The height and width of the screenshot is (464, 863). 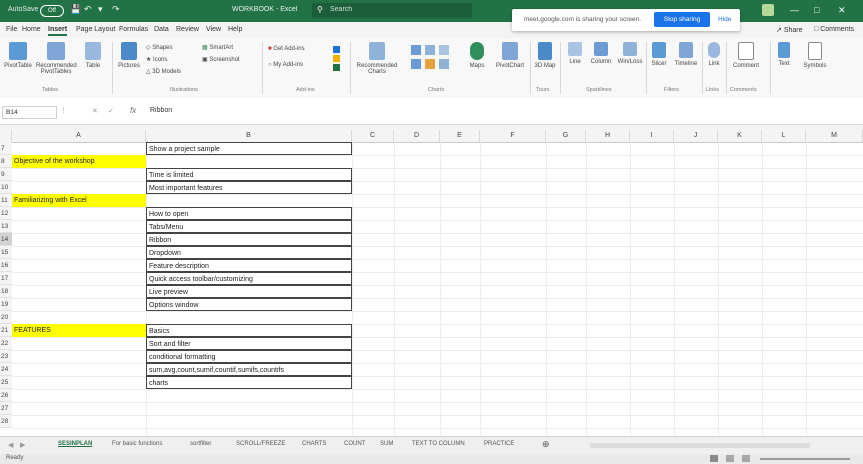 I want to click on chevron-down-icon: ▾, so click(x=100, y=9).